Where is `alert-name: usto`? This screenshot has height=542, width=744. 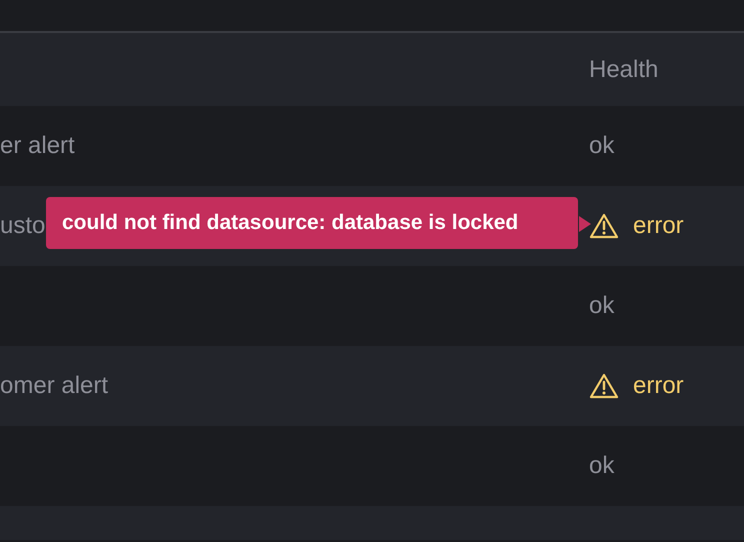 alert-name: usto is located at coordinates (23, 226).